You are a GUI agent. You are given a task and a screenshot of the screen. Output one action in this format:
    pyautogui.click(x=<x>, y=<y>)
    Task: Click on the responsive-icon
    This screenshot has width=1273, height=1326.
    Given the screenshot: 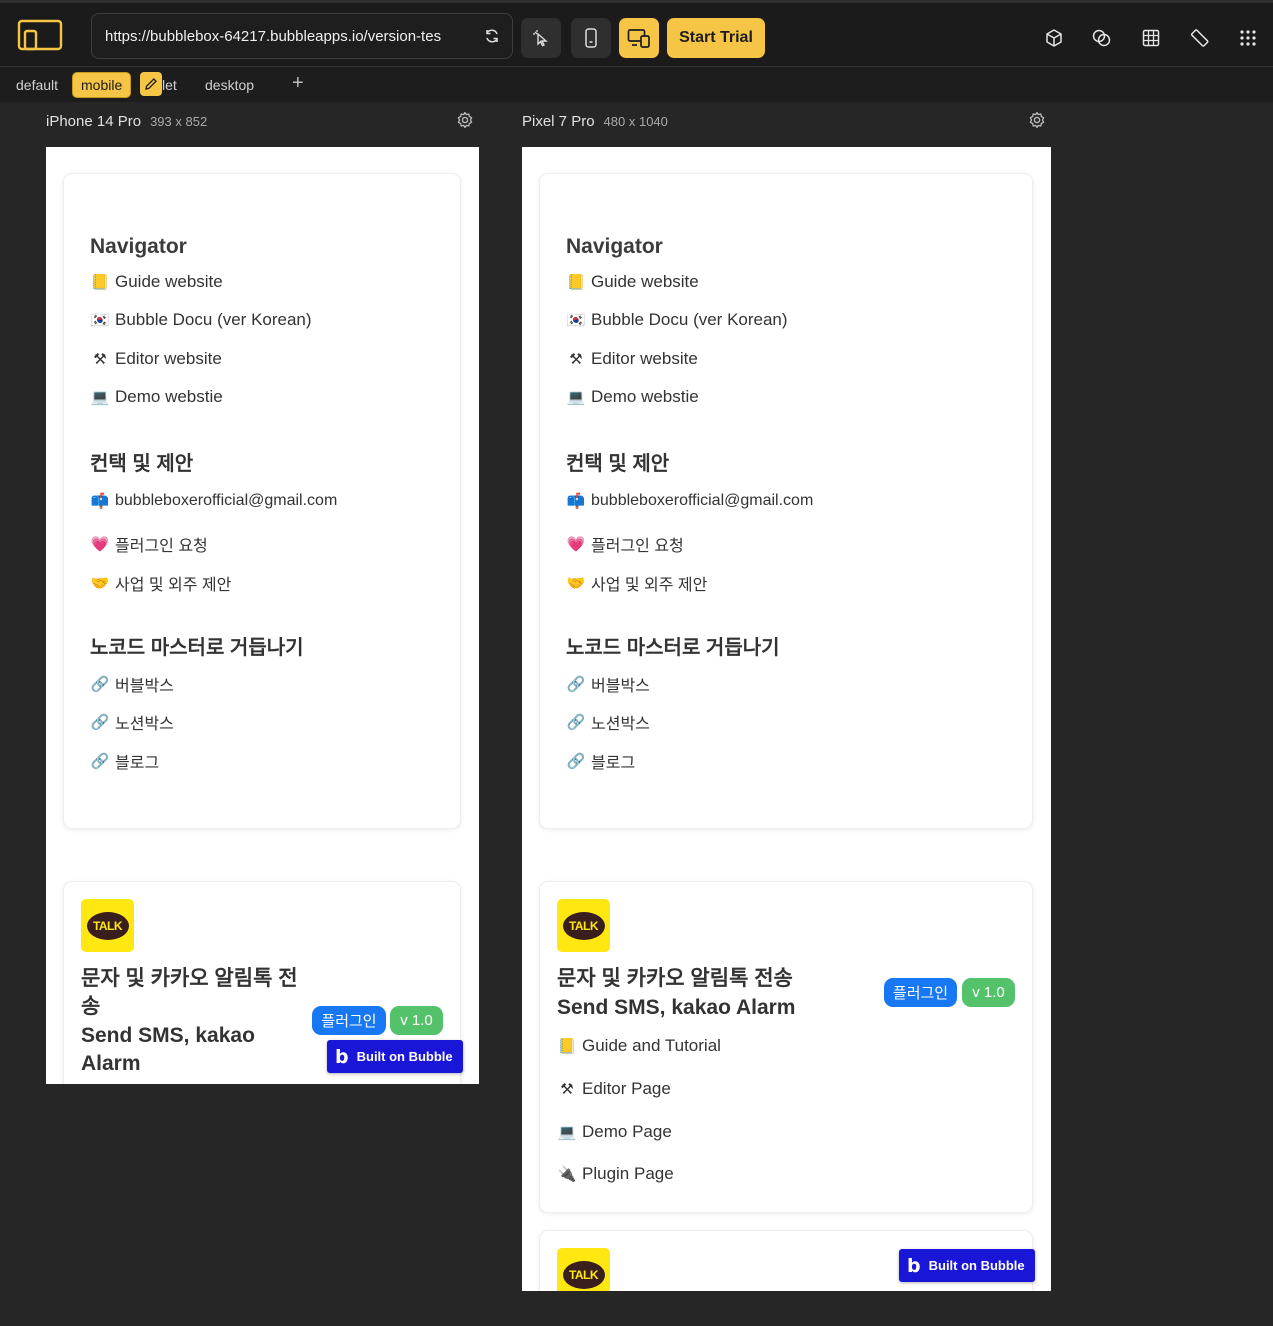 What is the action you would take?
    pyautogui.click(x=639, y=38)
    